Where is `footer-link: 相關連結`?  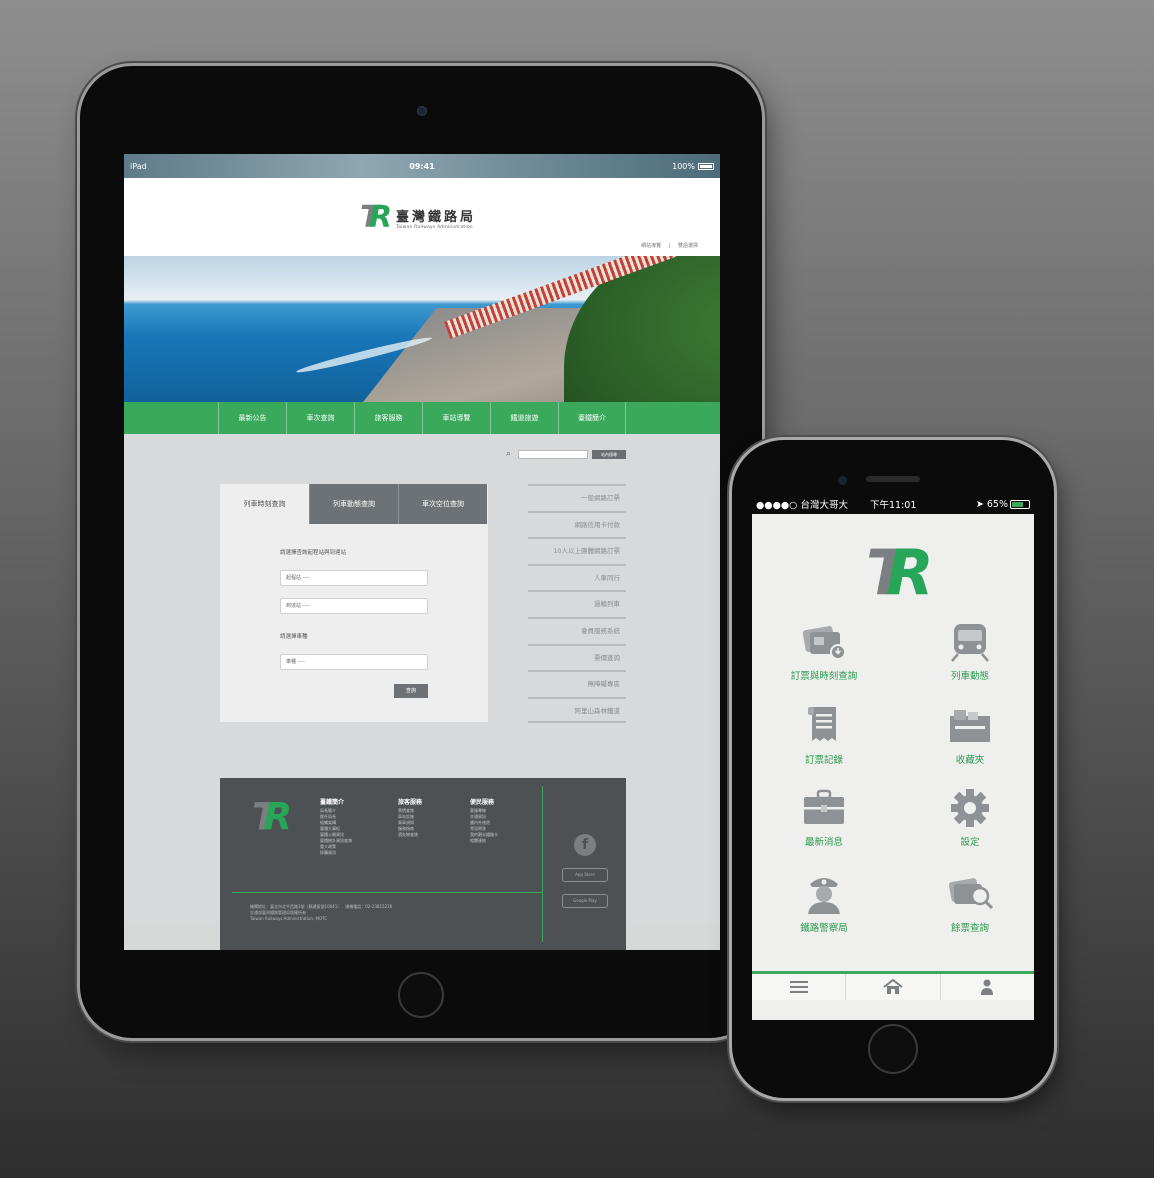 footer-link: 相關連結 is located at coordinates (484, 841).